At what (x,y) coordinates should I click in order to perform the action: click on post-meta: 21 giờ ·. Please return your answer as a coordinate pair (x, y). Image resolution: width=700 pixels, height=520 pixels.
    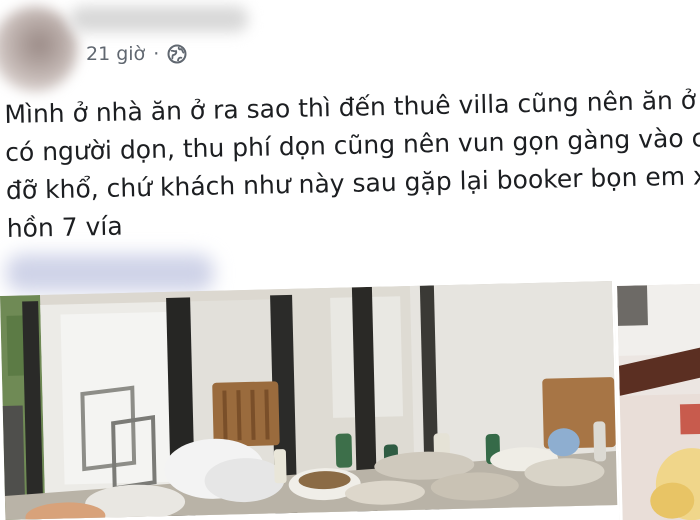
    Looking at the image, I should click on (136, 54).